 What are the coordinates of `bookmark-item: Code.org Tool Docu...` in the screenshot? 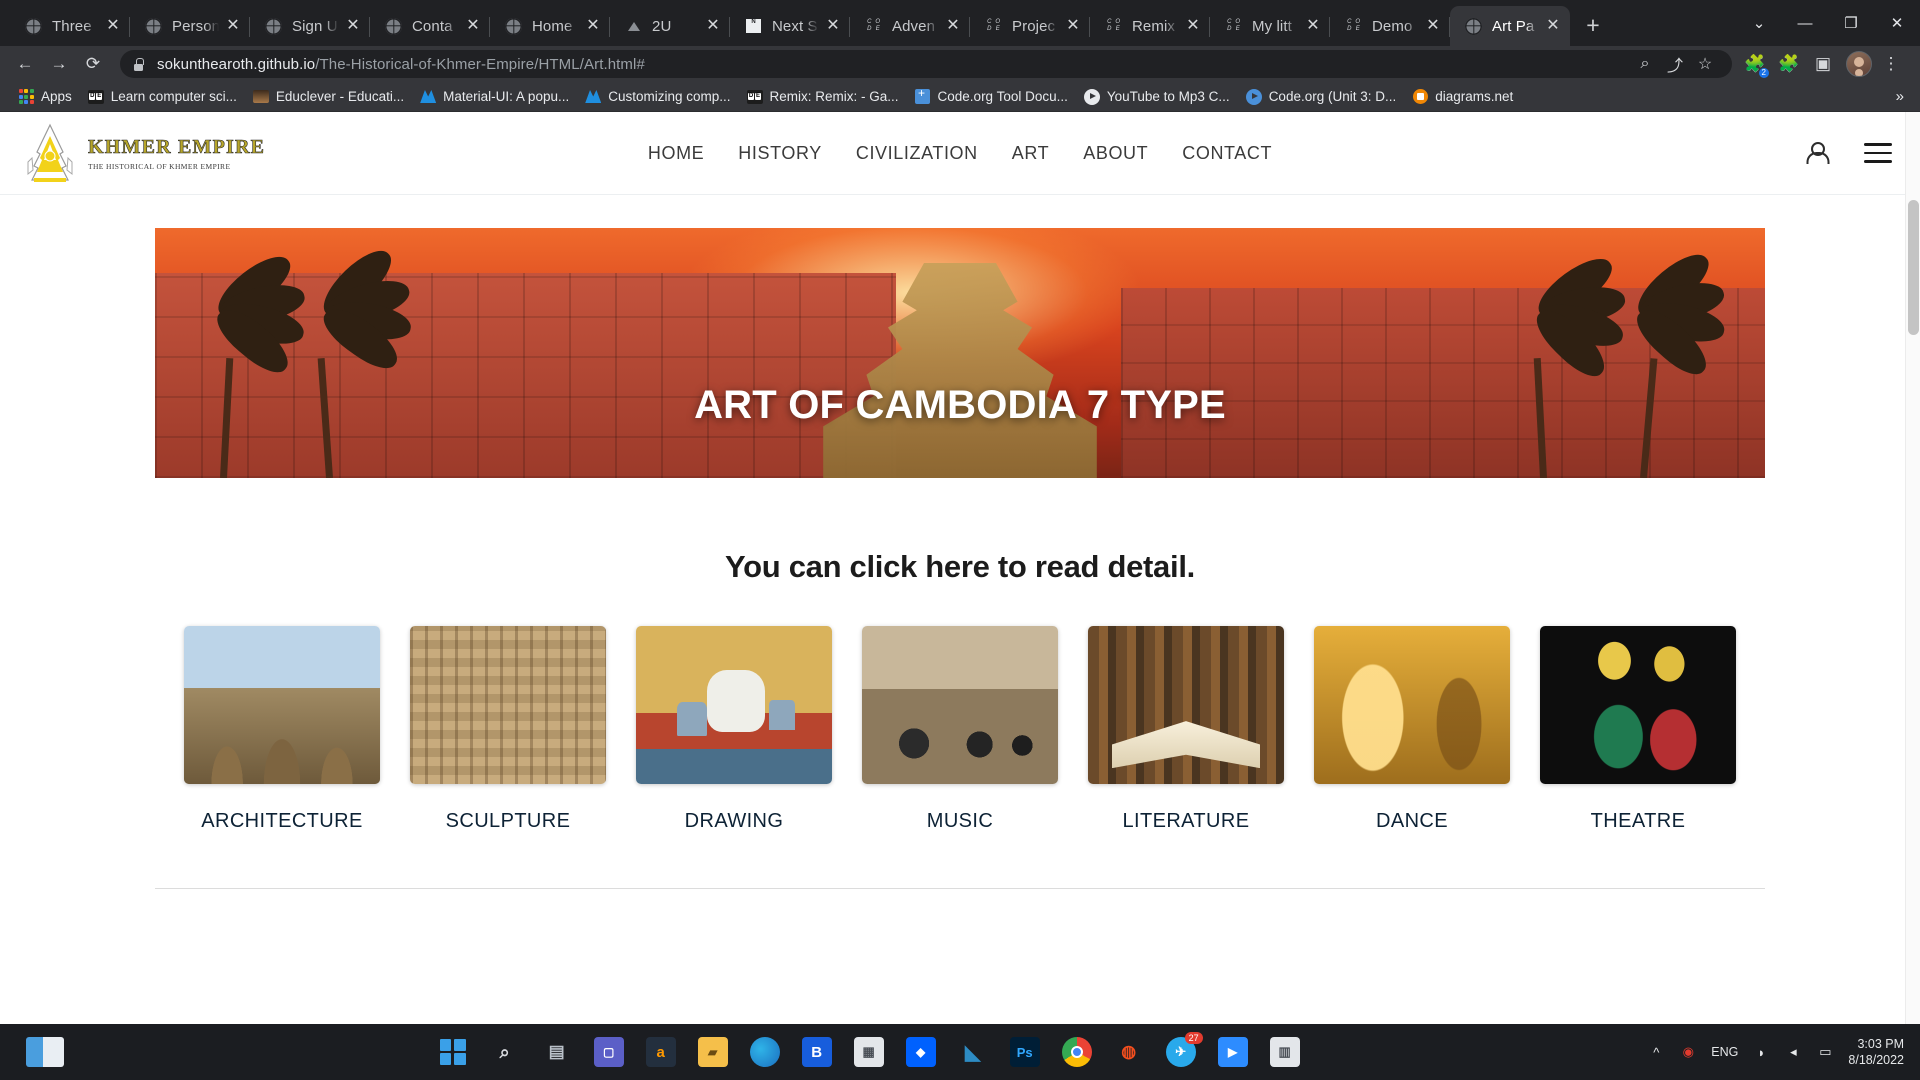 It's located at (991, 97).